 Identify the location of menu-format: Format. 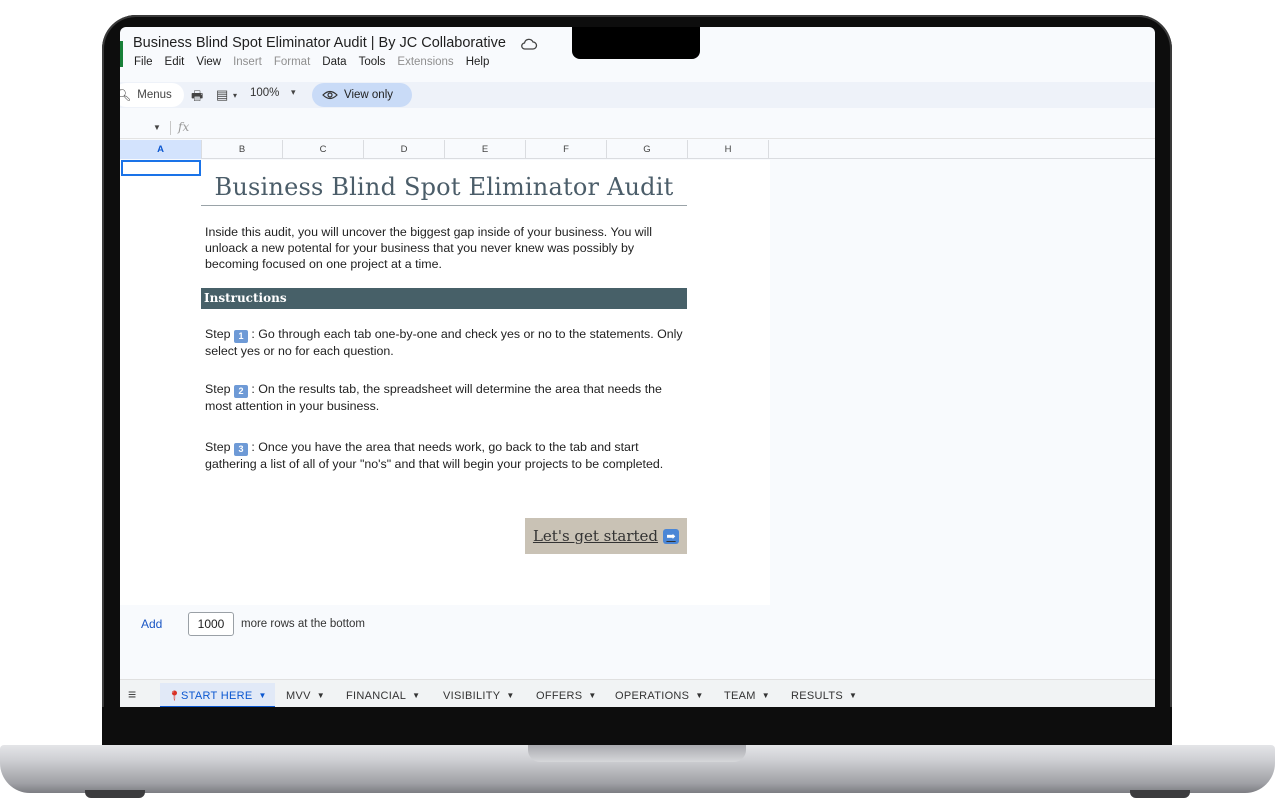
(292, 62).